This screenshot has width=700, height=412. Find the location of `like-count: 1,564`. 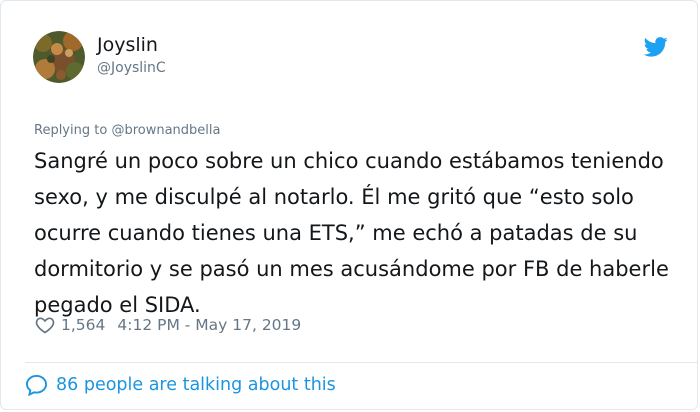

like-count: 1,564 is located at coordinates (83, 325).